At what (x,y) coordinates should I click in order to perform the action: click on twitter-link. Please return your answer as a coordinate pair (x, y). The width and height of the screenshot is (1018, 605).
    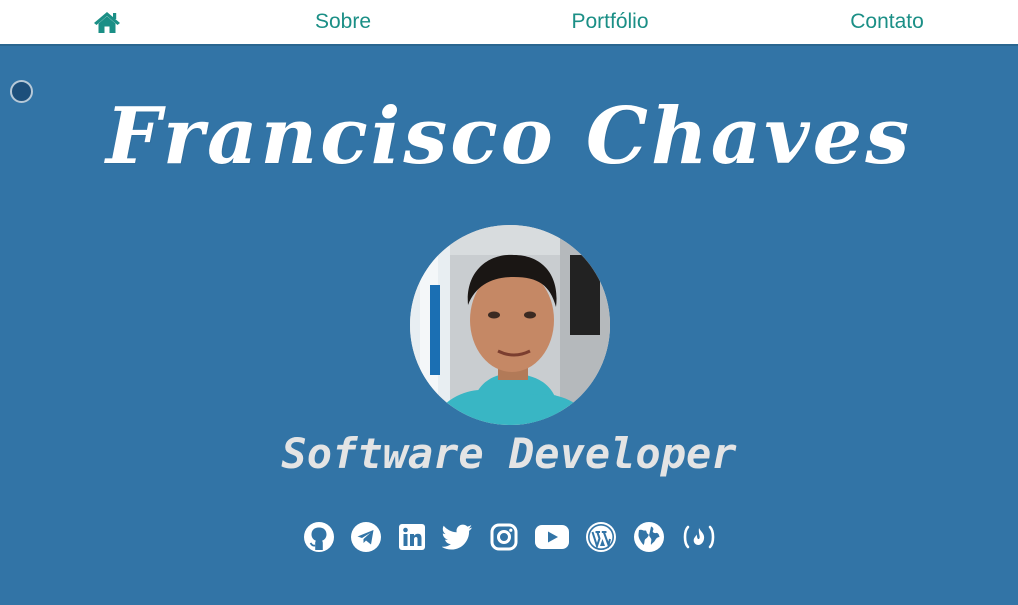
    Looking at the image, I should click on (458, 537).